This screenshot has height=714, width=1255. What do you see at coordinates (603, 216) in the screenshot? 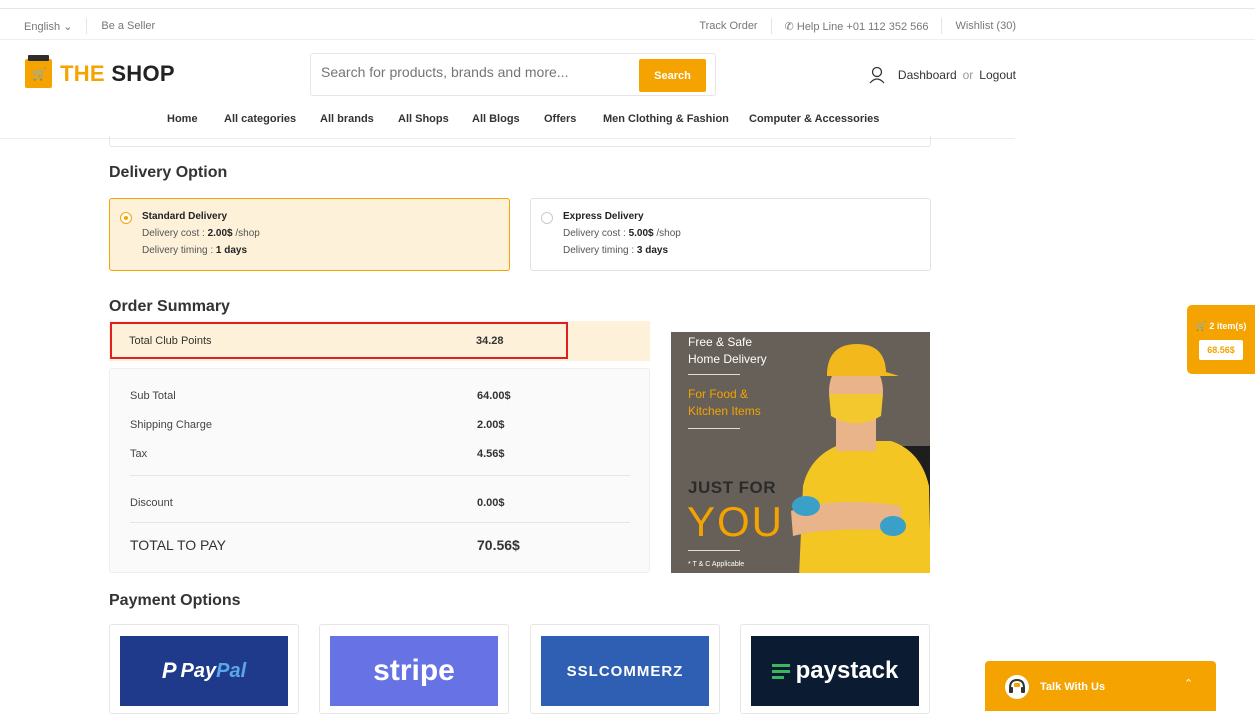
I see `delivery-title: Express Delivery` at bounding box center [603, 216].